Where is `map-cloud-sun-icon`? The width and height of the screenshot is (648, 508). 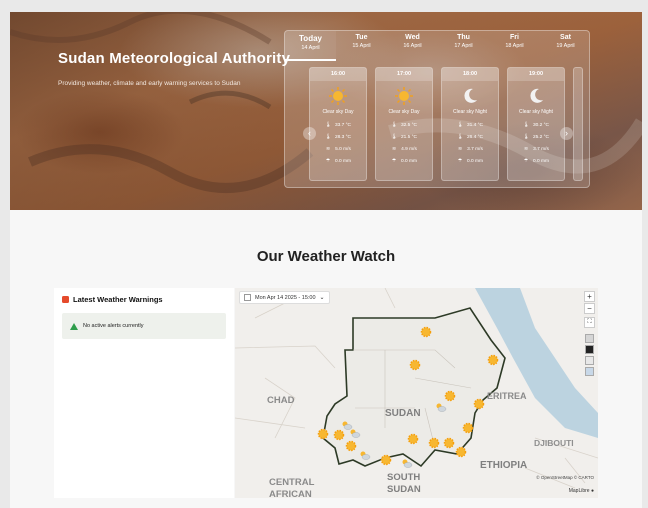 map-cloud-sun-icon is located at coordinates (407, 463).